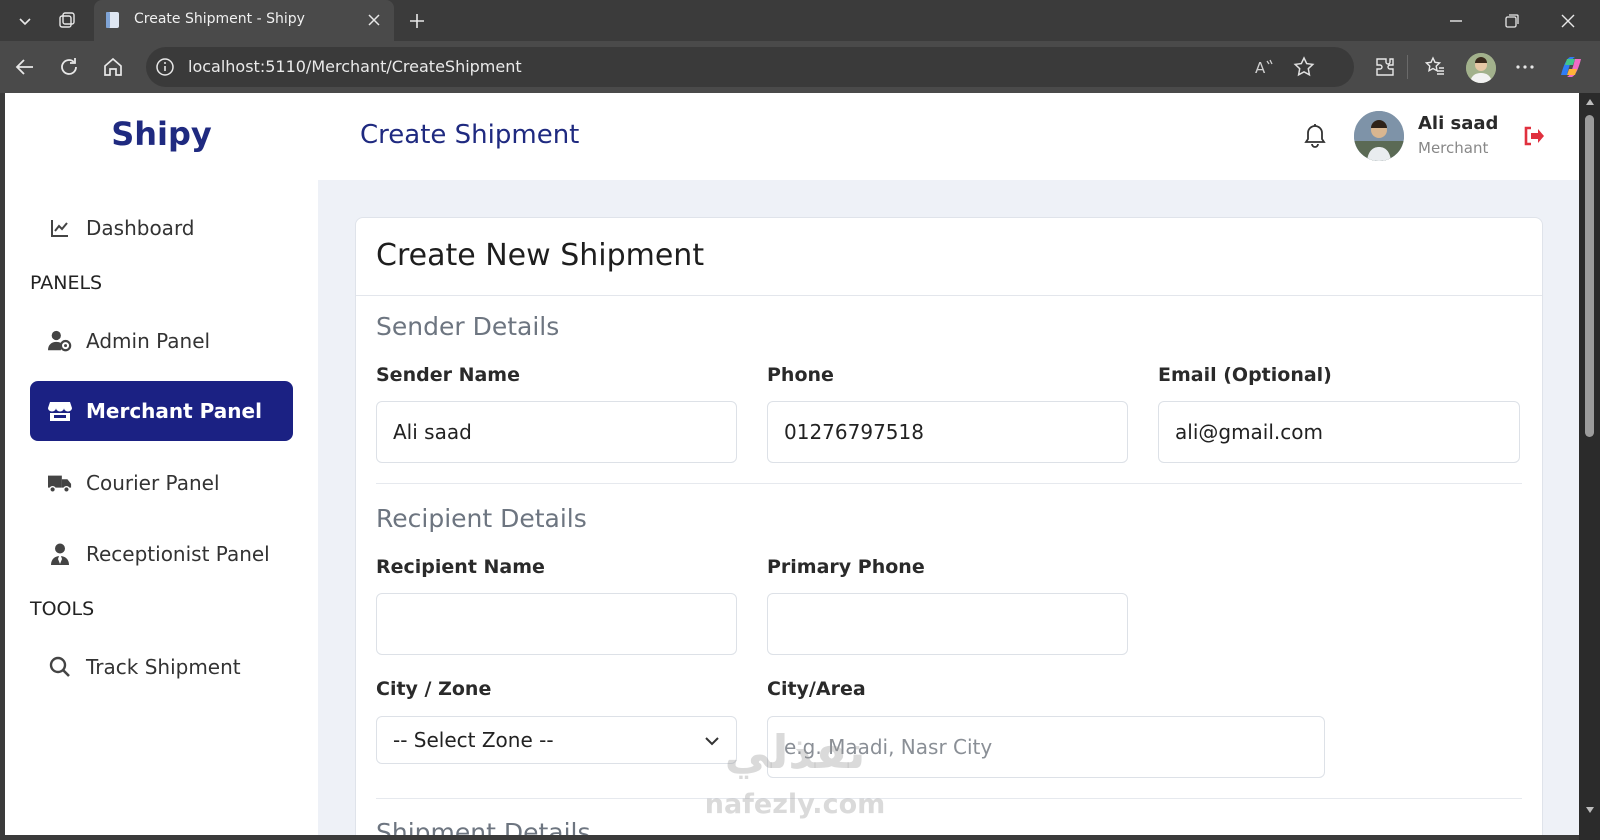 The height and width of the screenshot is (840, 1600). I want to click on card-header: Create New Shipment, so click(949, 257).